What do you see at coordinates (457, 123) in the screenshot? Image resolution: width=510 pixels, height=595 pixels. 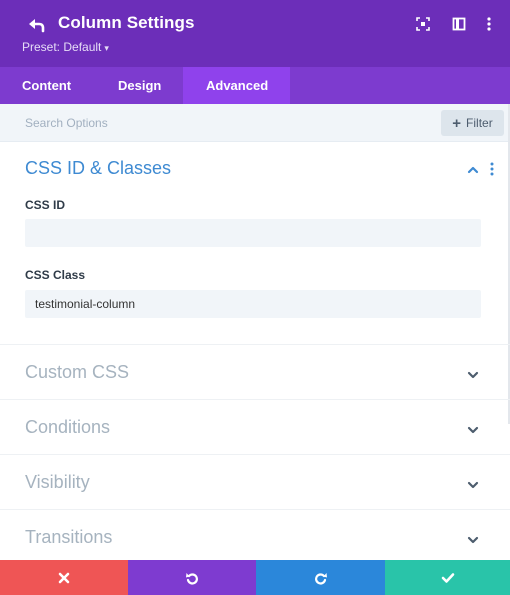 I see `plus-icon: +` at bounding box center [457, 123].